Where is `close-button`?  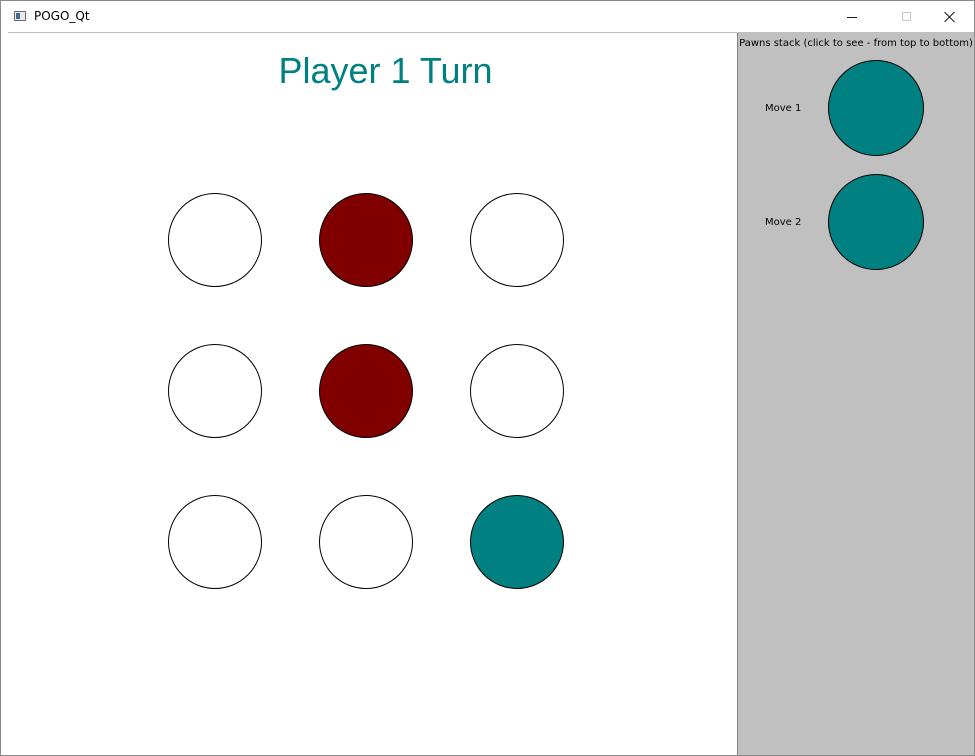
close-button is located at coordinates (950, 16).